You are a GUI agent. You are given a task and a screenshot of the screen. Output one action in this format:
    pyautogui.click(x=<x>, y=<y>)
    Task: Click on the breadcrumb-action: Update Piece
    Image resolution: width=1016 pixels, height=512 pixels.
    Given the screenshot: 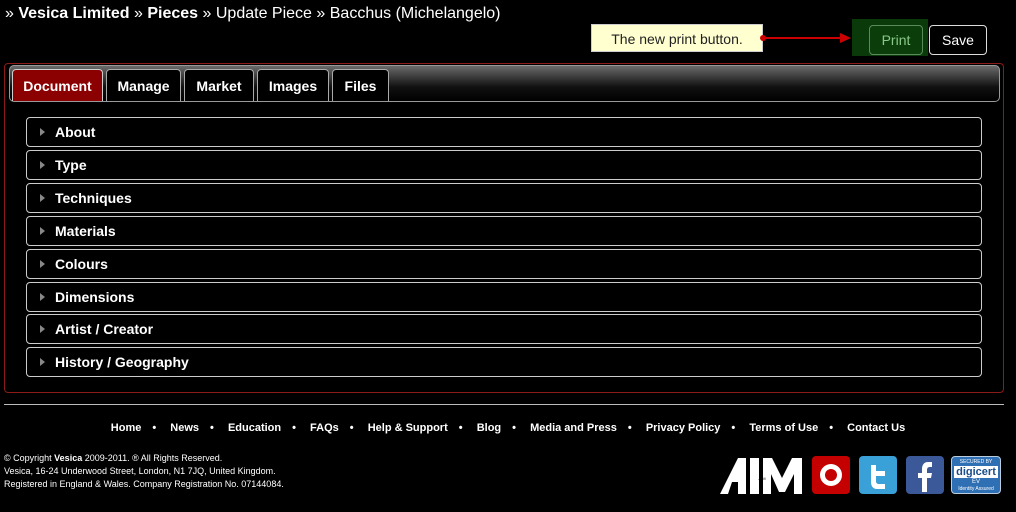 What is the action you would take?
    pyautogui.click(x=263, y=13)
    